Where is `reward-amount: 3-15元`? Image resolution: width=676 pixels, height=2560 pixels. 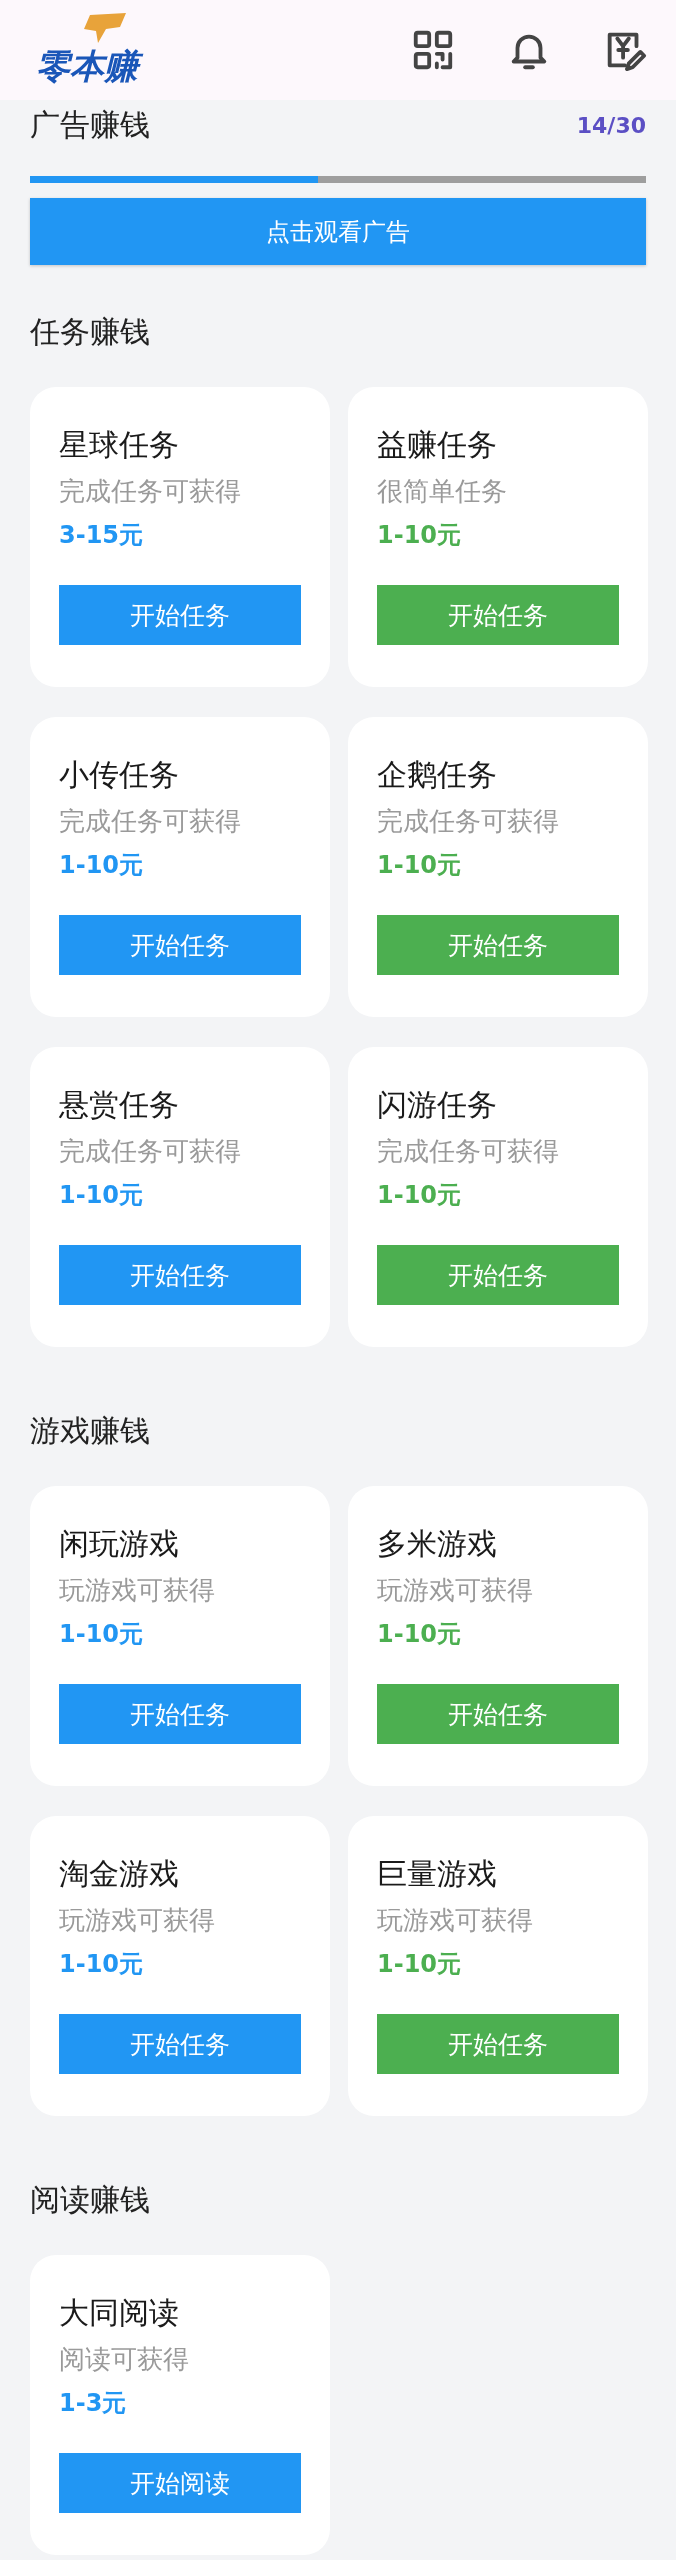
reward-amount: 3-15元 is located at coordinates (102, 535).